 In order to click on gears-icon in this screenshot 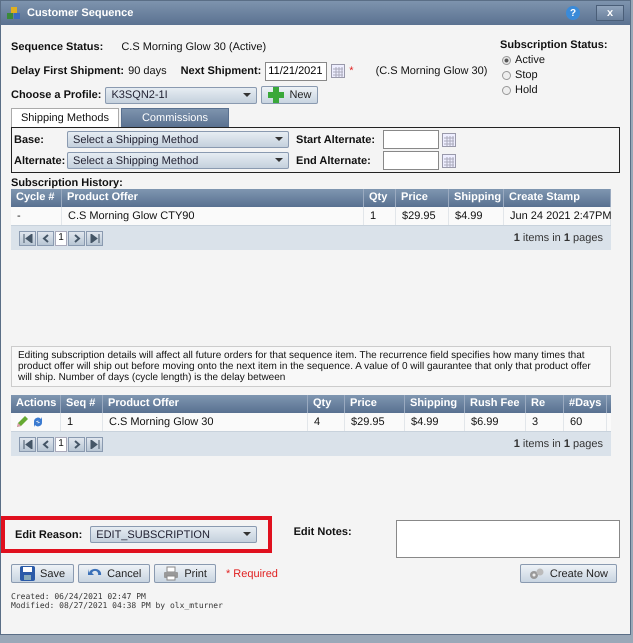, I will do `click(536, 573)`.